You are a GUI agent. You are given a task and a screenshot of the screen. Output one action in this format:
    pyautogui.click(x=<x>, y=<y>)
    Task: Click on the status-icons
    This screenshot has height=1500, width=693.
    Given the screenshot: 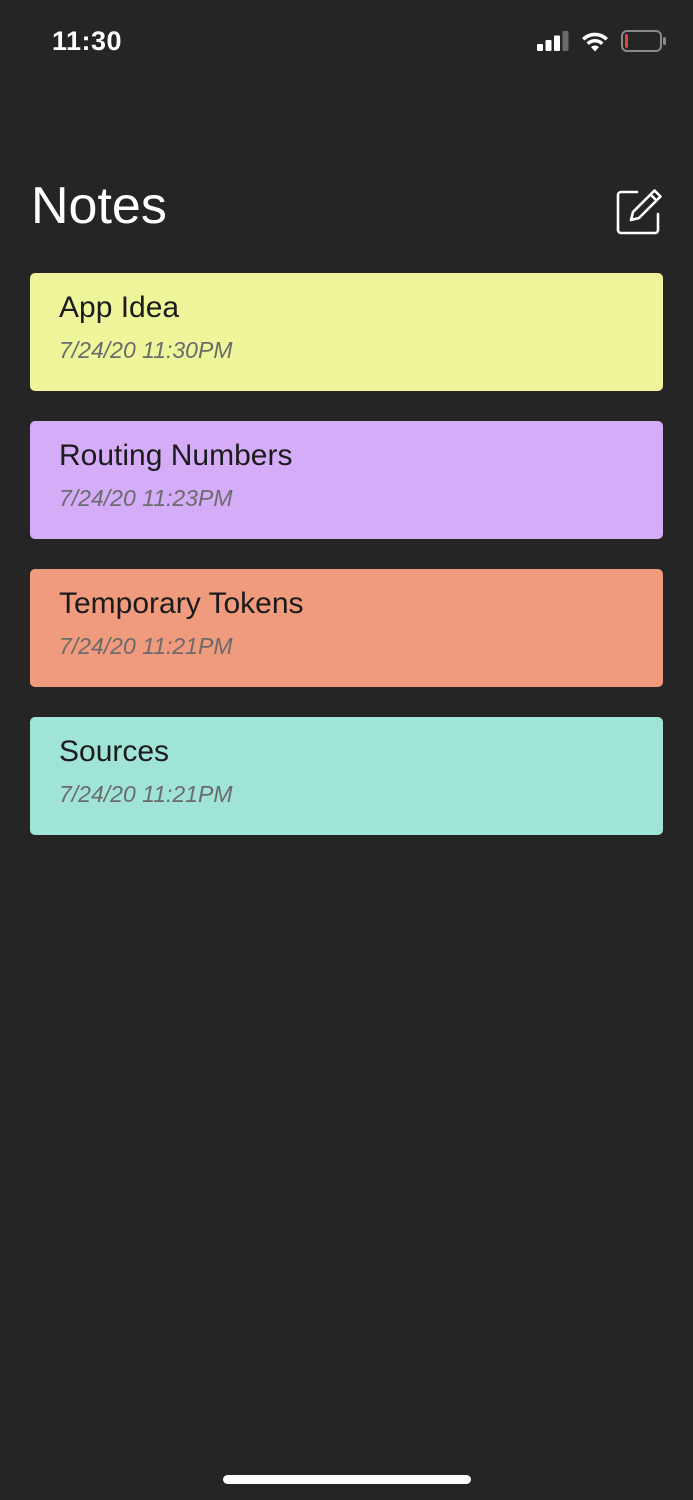 What is the action you would take?
    pyautogui.click(x=602, y=41)
    